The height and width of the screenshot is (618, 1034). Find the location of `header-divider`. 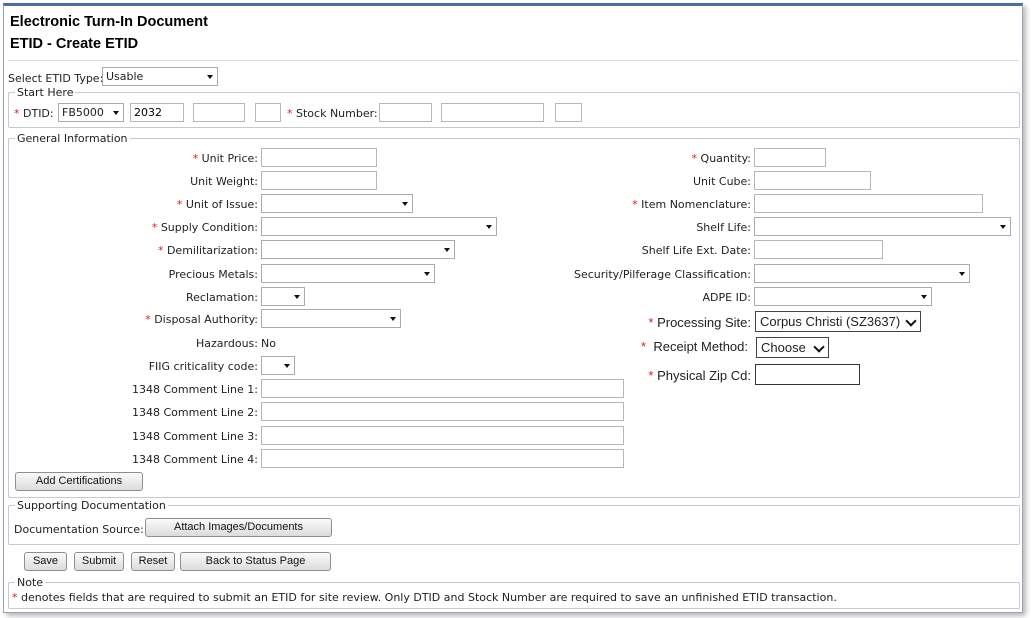

header-divider is located at coordinates (513, 60).